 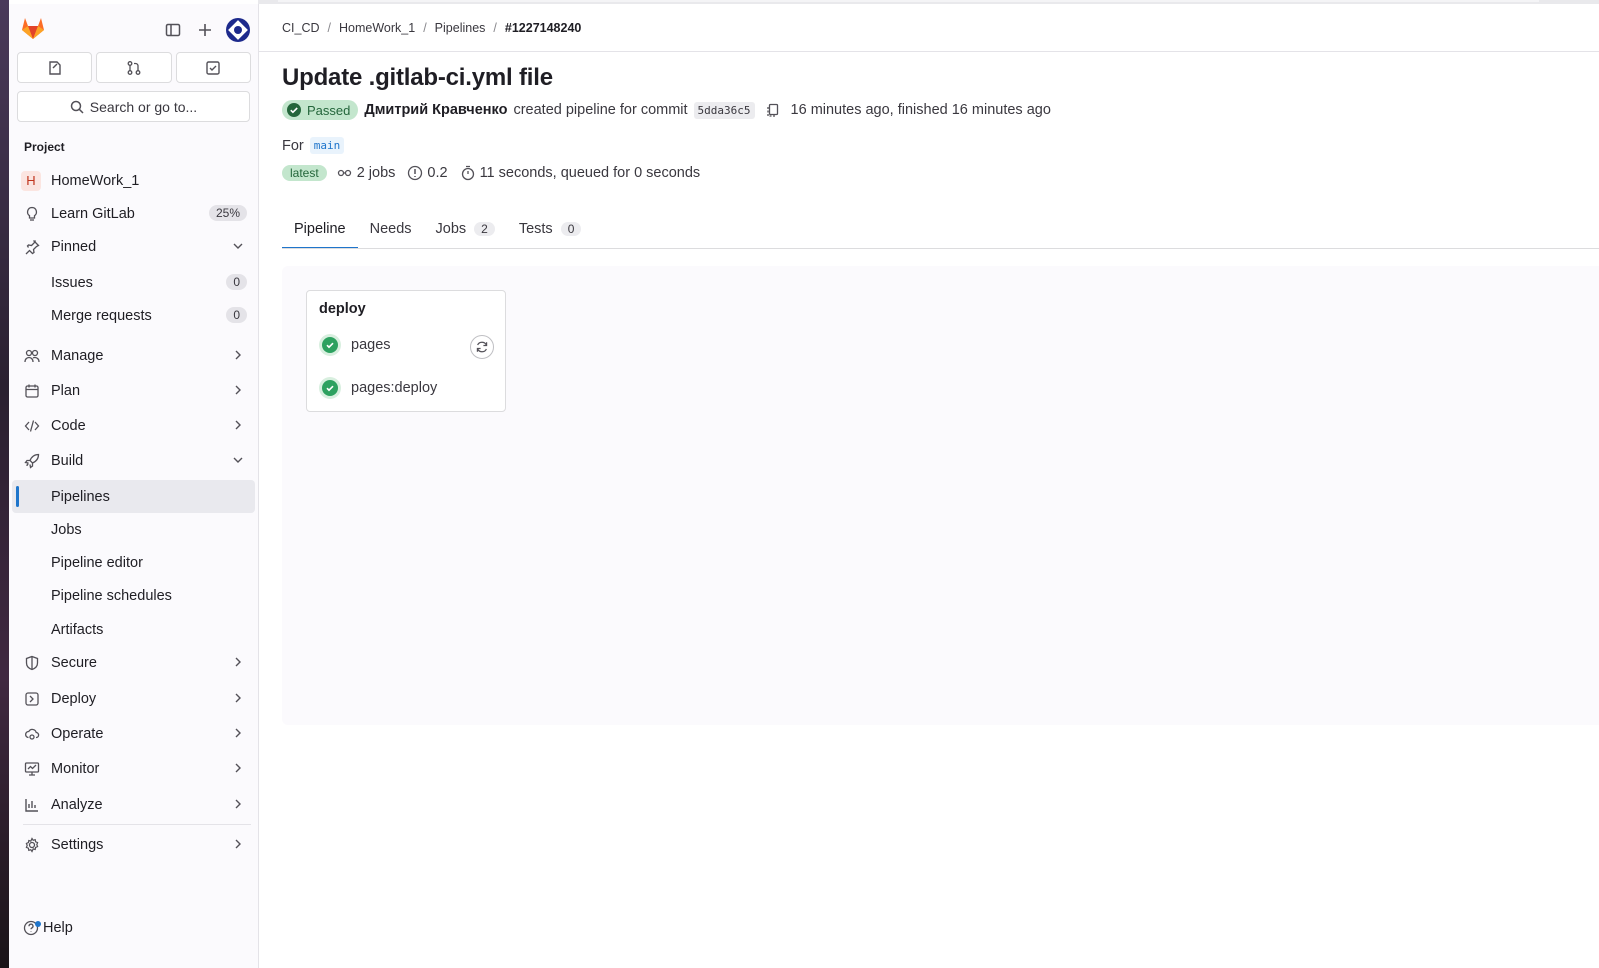 What do you see at coordinates (77, 107) in the screenshot?
I see `search-icon` at bounding box center [77, 107].